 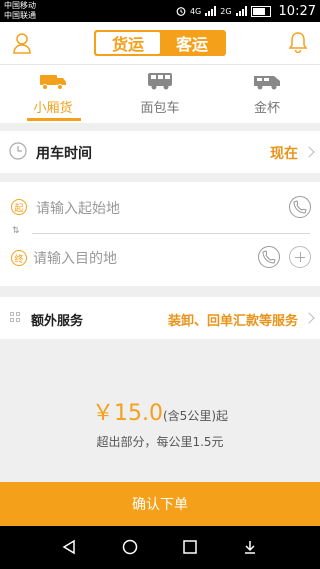 I want to click on clock-icon, so click(x=18, y=151).